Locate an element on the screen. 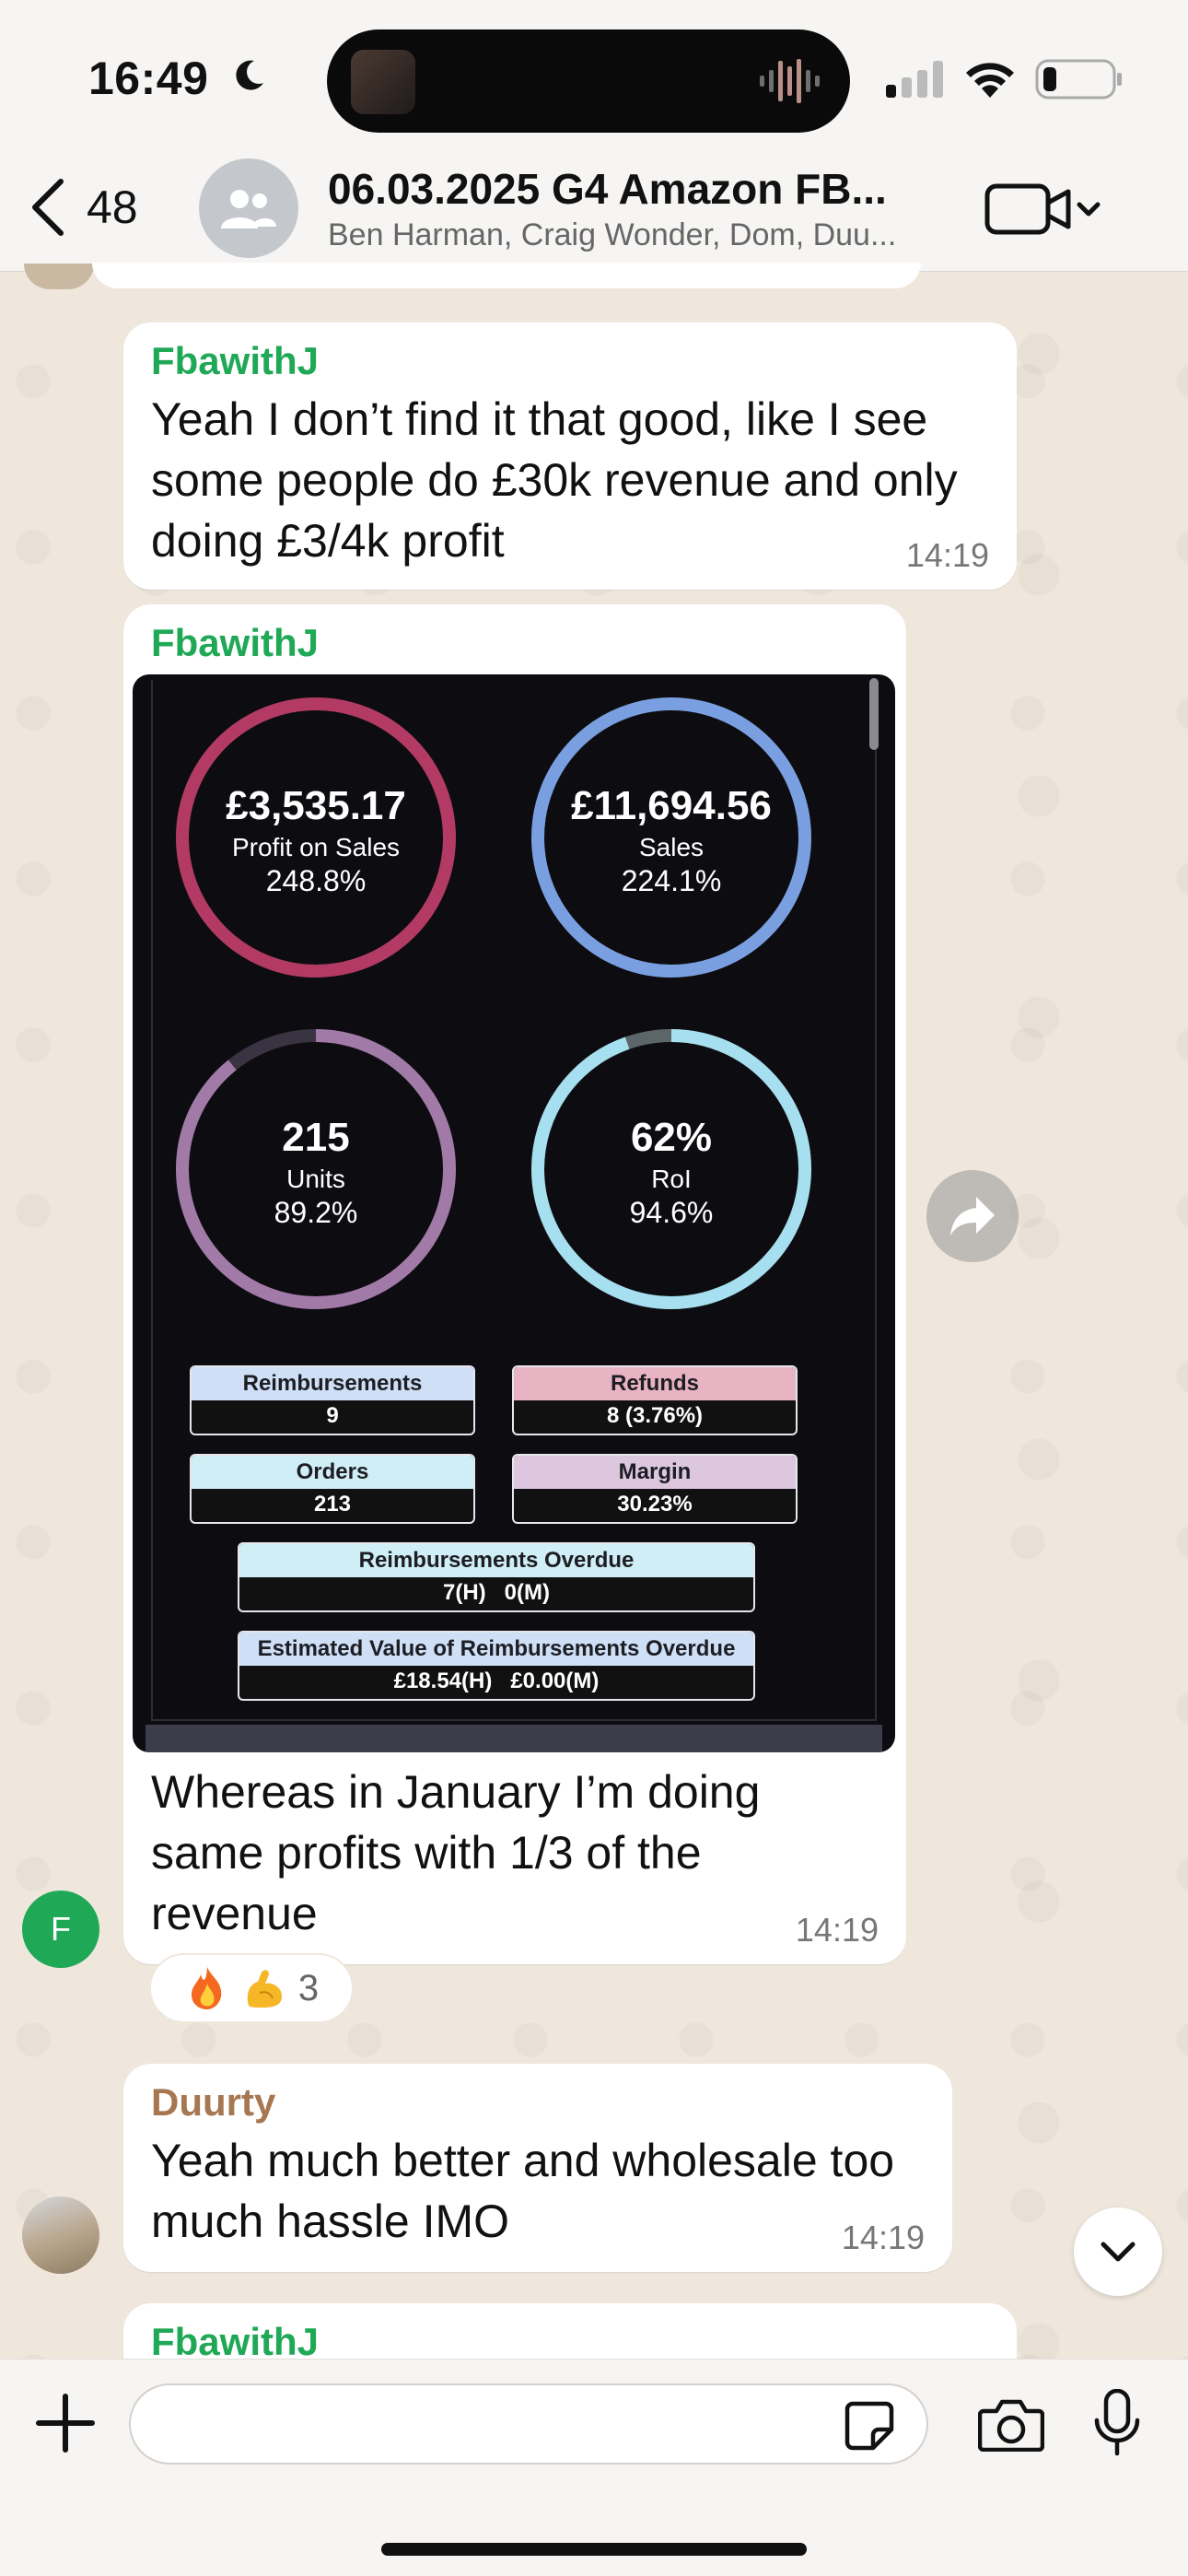  stat-value: 8 (3.76%) is located at coordinates (655, 1415).